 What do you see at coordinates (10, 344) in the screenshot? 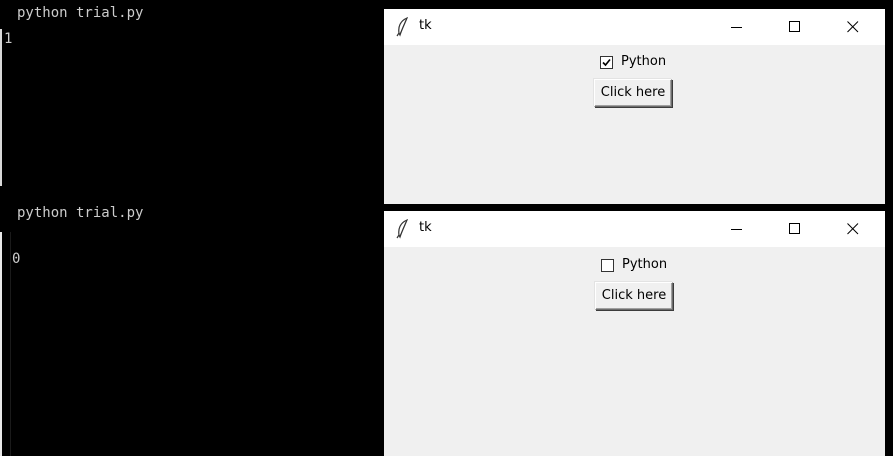
I see `terminal-inner-border` at bounding box center [10, 344].